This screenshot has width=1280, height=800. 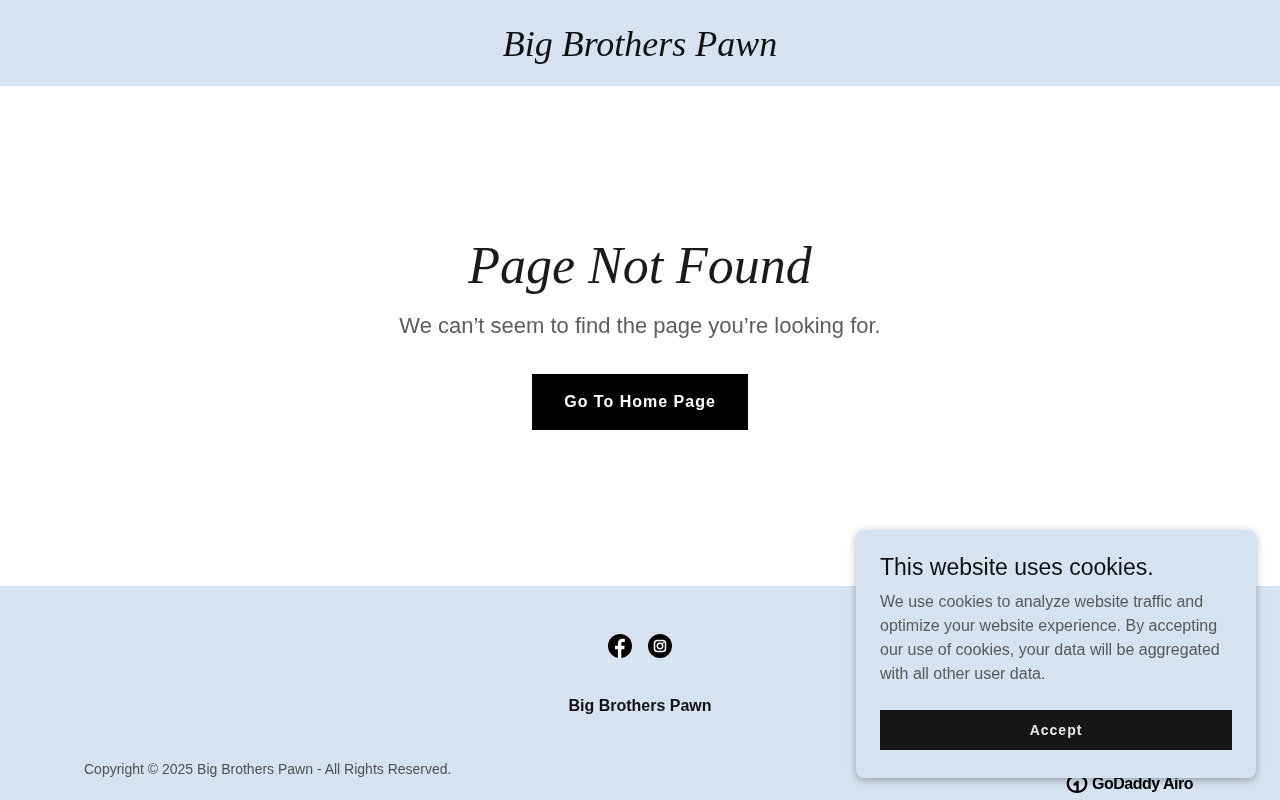 I want to click on not-found-message: We can’t seem to find the page you’re looking for., so click(x=640, y=326).